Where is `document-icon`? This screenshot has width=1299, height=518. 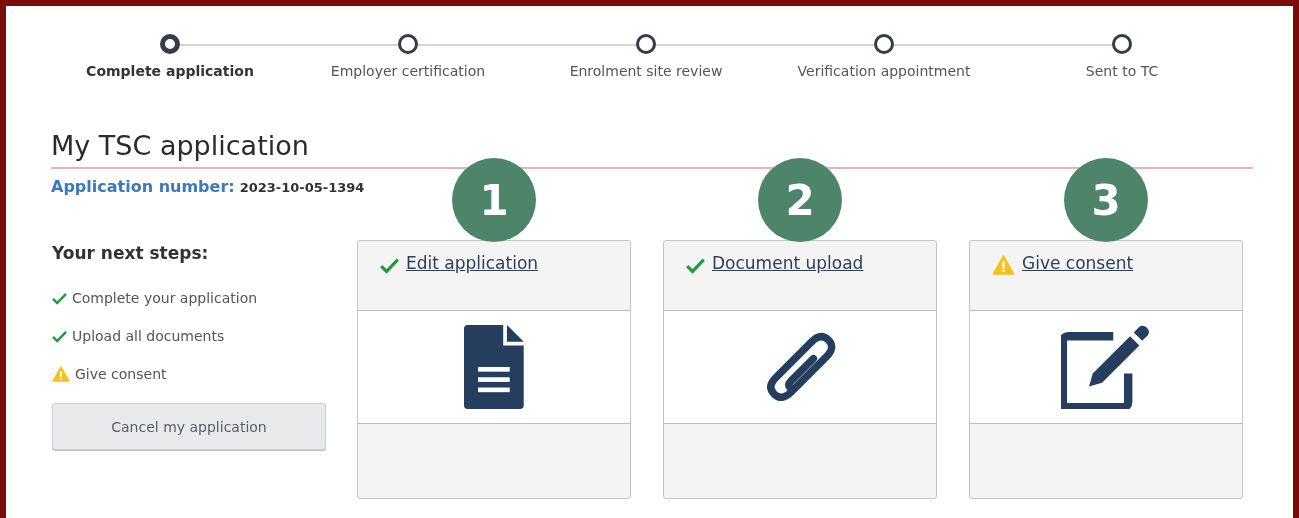 document-icon is located at coordinates (494, 367).